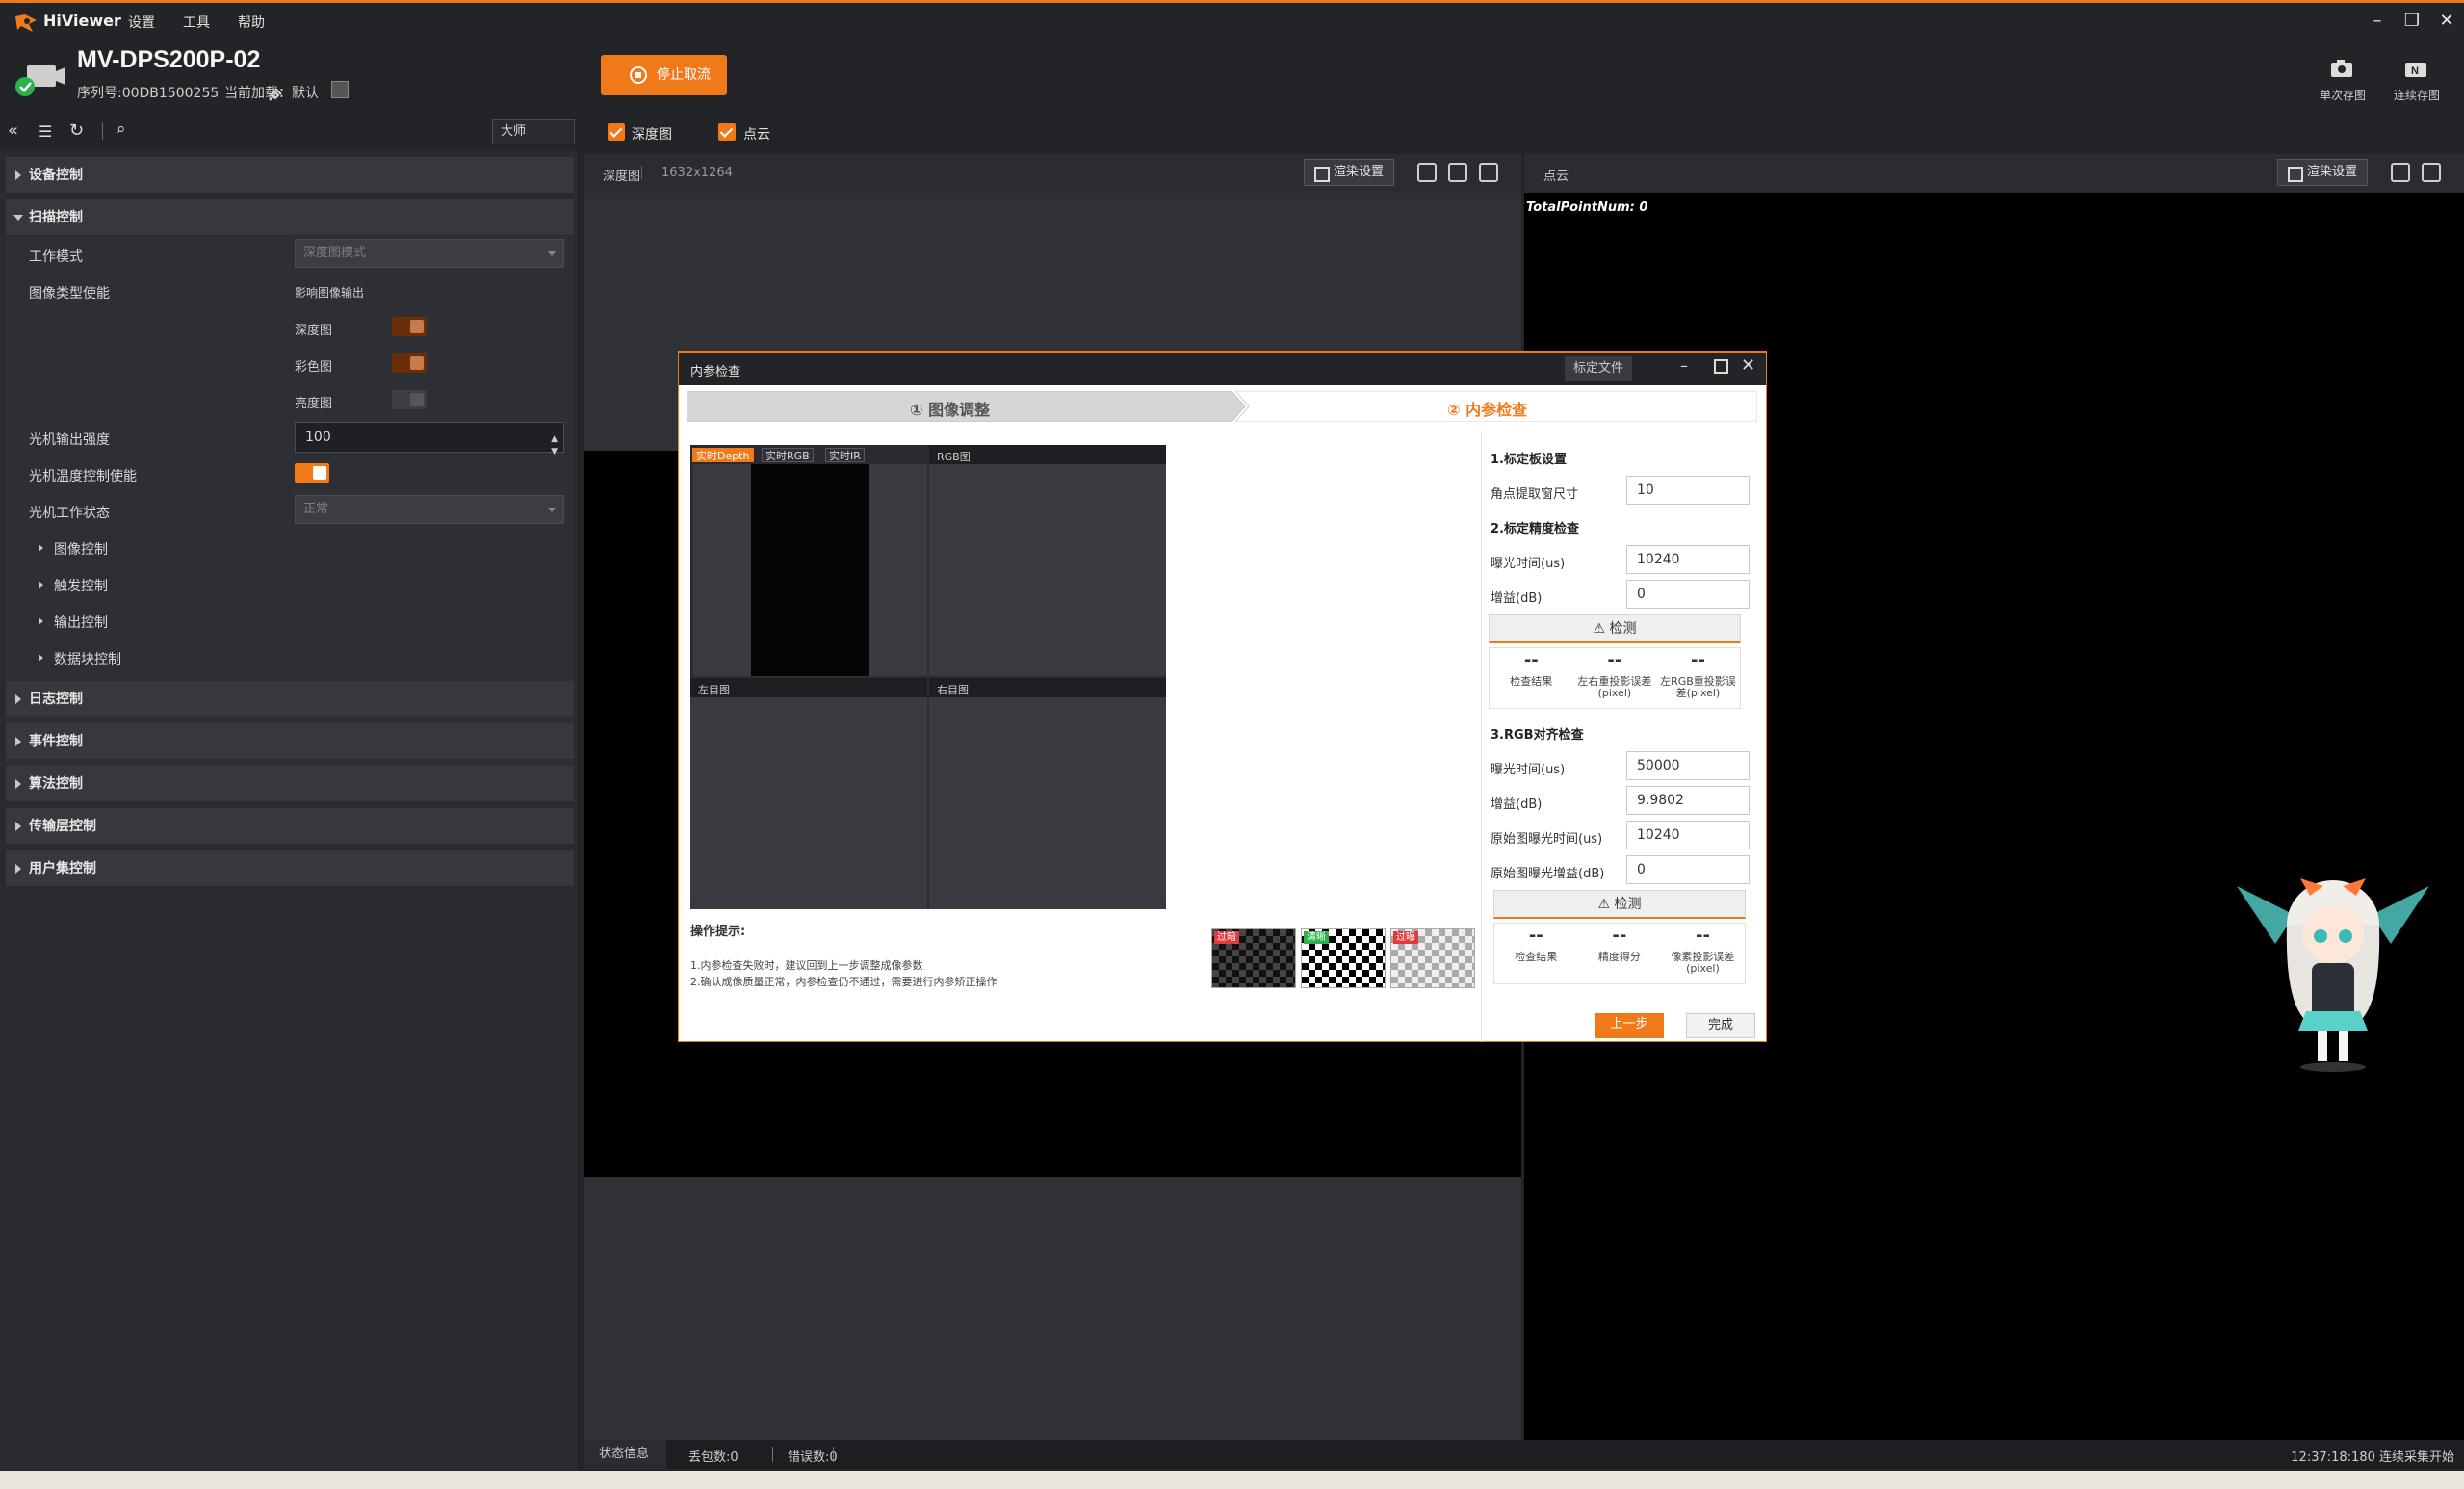 This screenshot has height=1489, width=2464. I want to click on align-result-box: -- 检查结果 -- 精度得分 -- 像素投影误差(pixel), so click(1619, 953).